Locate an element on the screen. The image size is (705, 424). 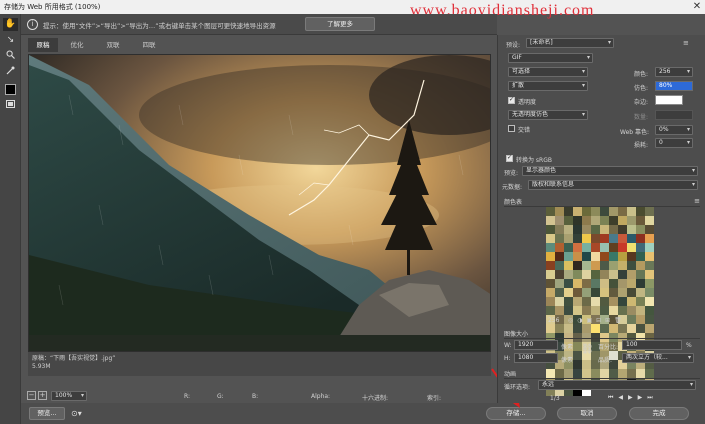
panel-menu-icon: ≡ is located at coordinates (686, 43).